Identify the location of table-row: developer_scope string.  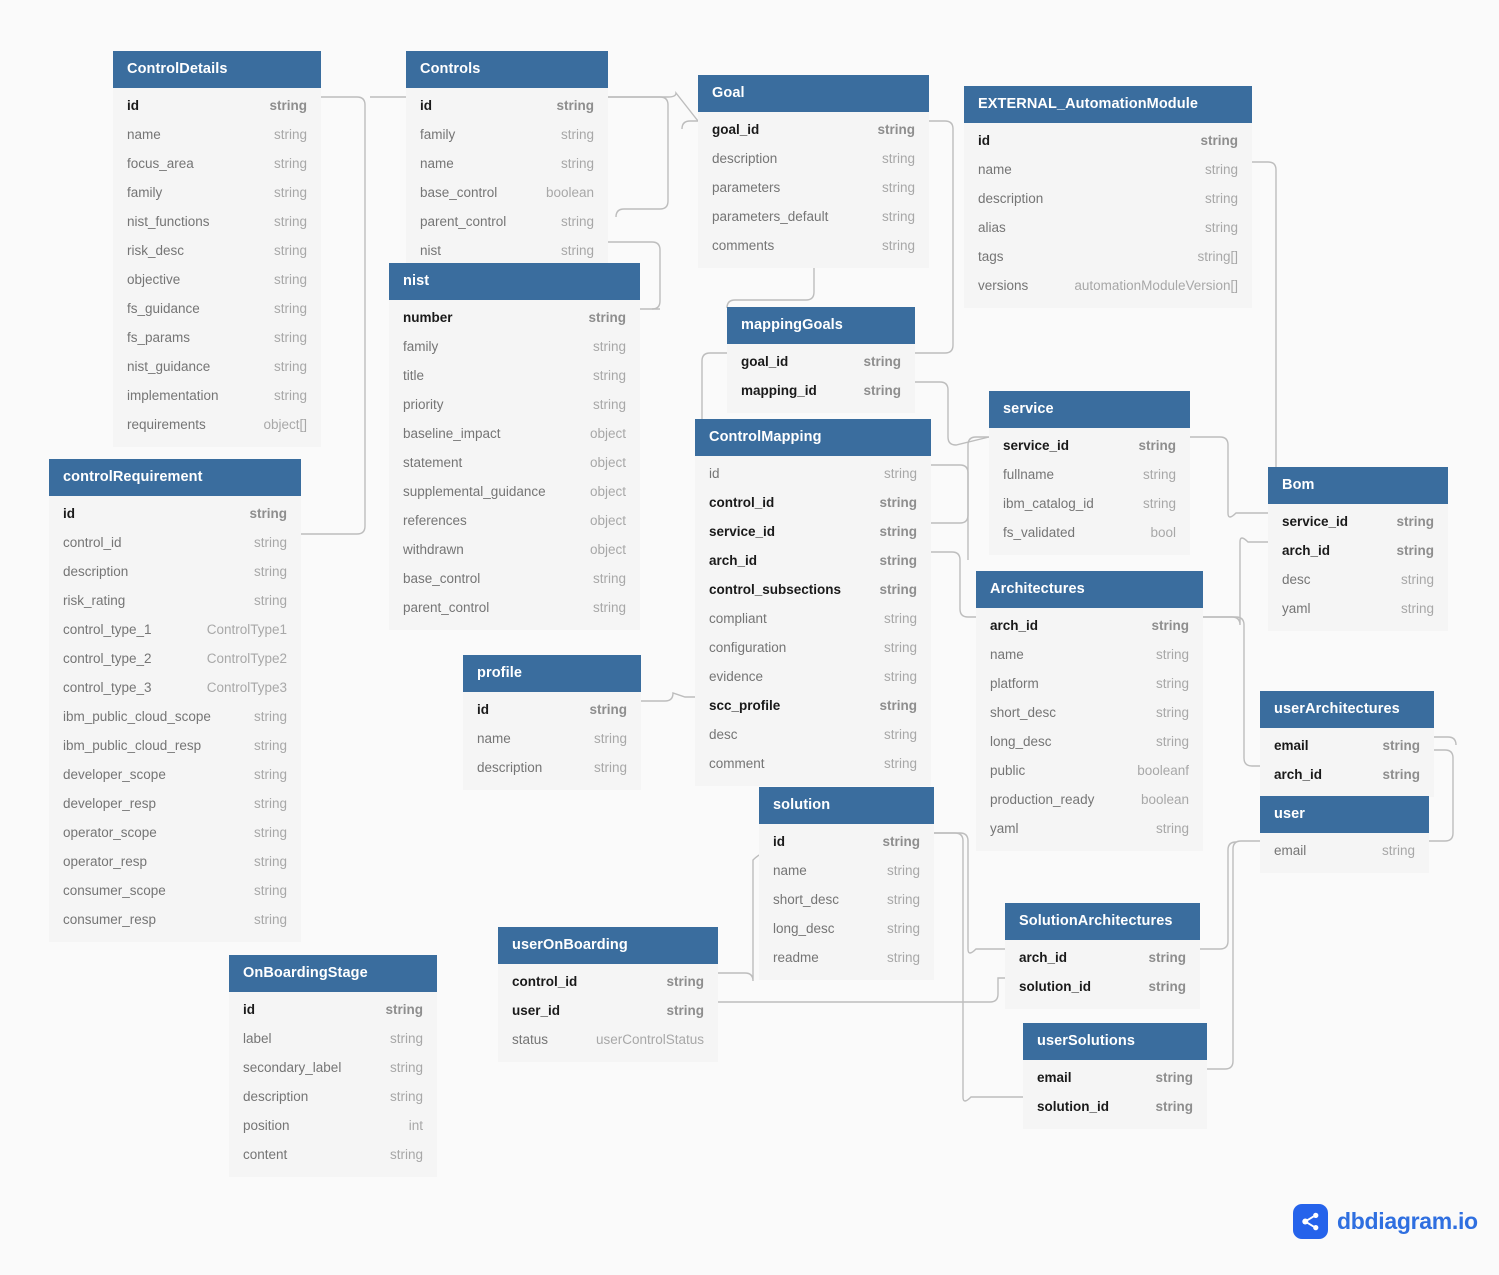
(175, 774).